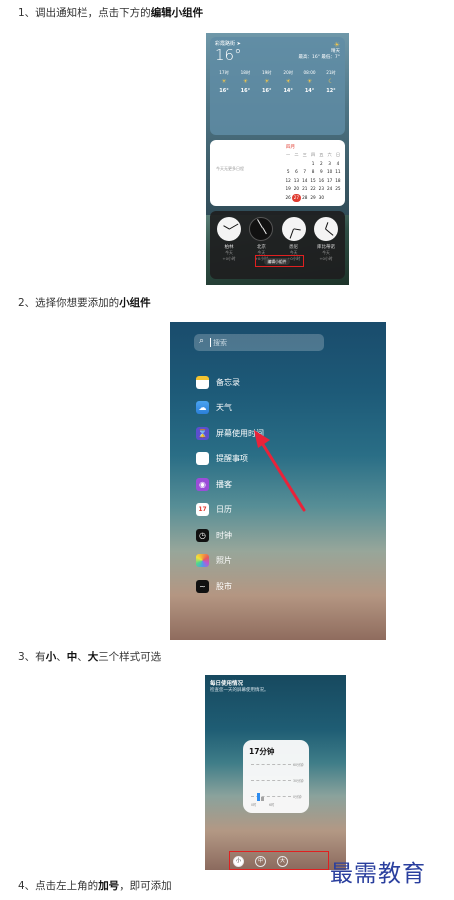 The image size is (454, 900). Describe the element at coordinates (305, 180) in the screenshot. I see `calendar-day: 14` at that location.